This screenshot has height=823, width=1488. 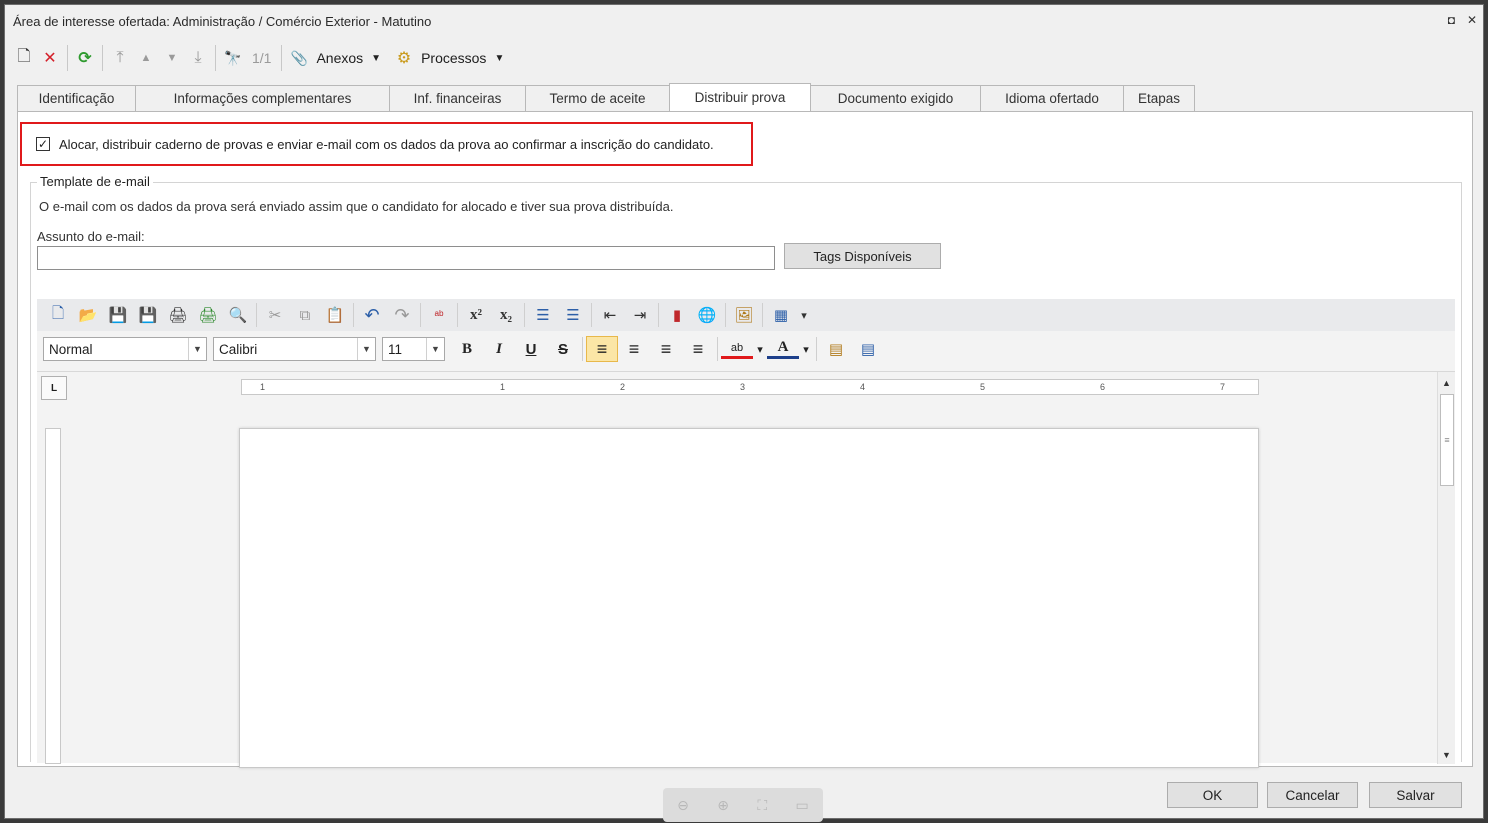 What do you see at coordinates (120, 58) in the screenshot?
I see `first-record-icon: ⤒` at bounding box center [120, 58].